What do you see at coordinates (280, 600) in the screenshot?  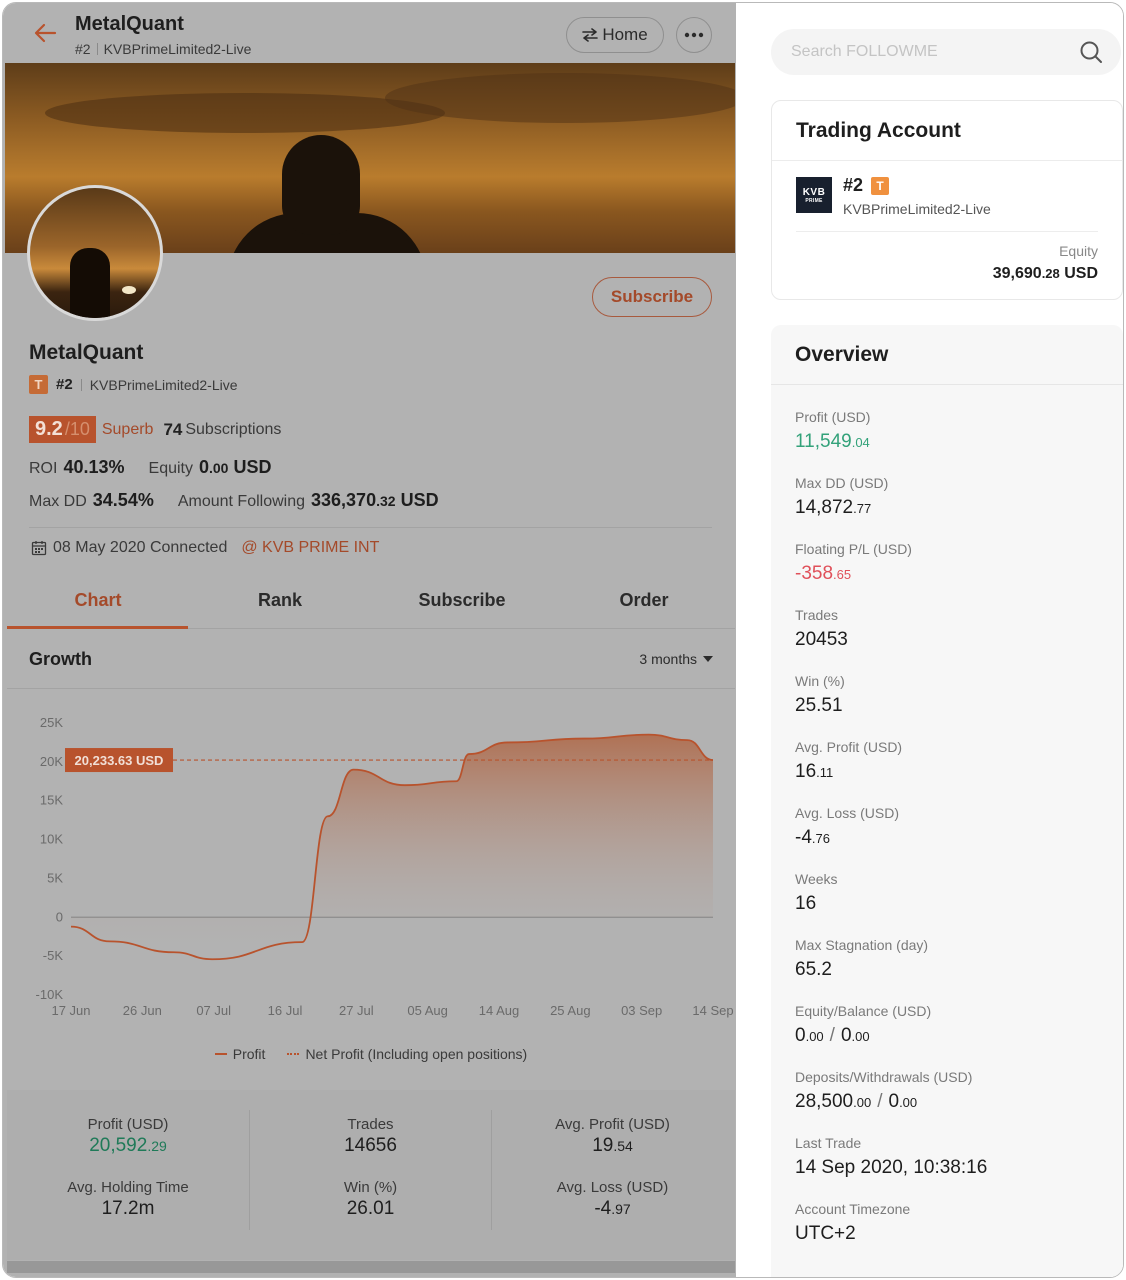 I see `tab-rank: Rank` at bounding box center [280, 600].